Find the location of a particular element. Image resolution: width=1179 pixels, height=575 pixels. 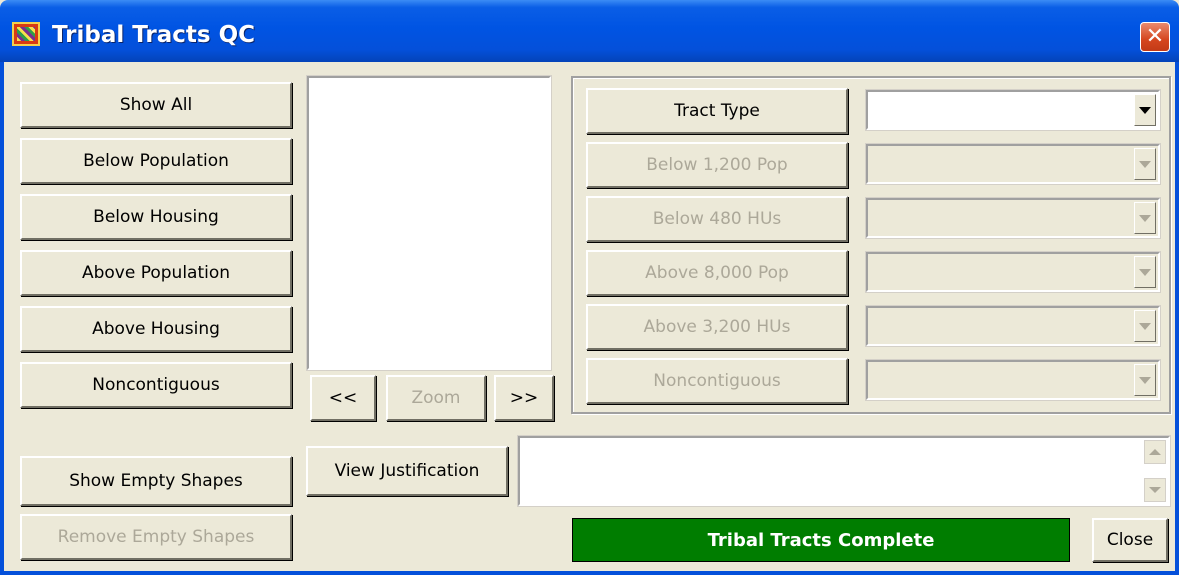

noncontiguous-select is located at coordinates (1013, 380).